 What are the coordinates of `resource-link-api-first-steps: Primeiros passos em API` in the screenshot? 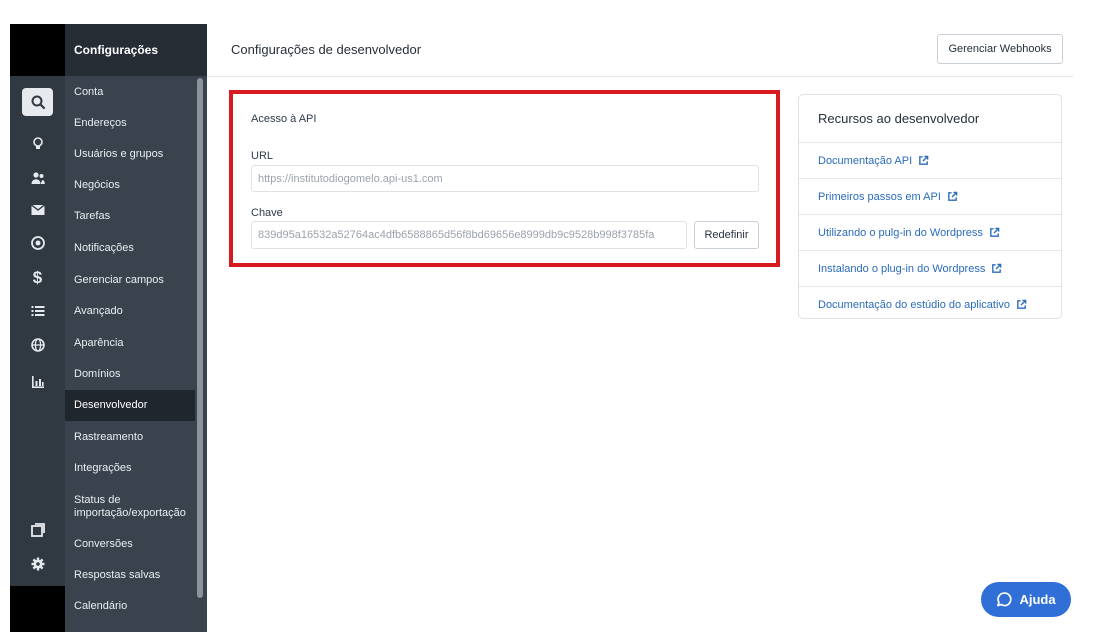 It's located at (930, 197).